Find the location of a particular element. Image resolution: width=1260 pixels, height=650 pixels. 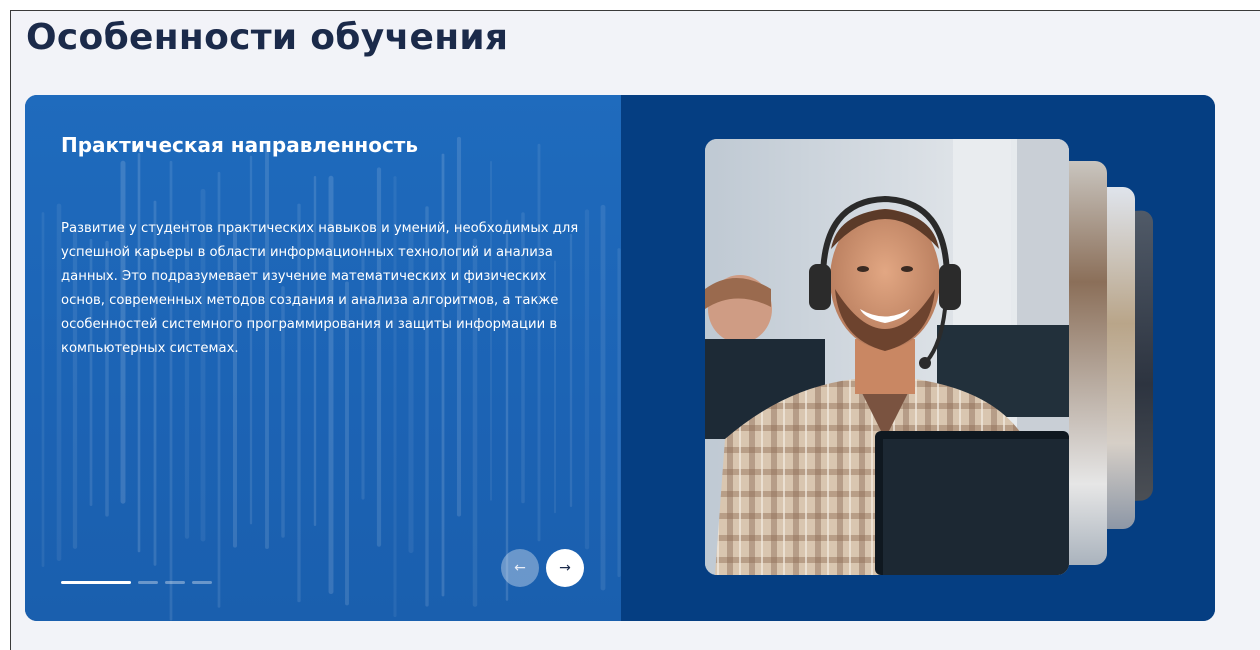

next-slide-button: → is located at coordinates (565, 568).